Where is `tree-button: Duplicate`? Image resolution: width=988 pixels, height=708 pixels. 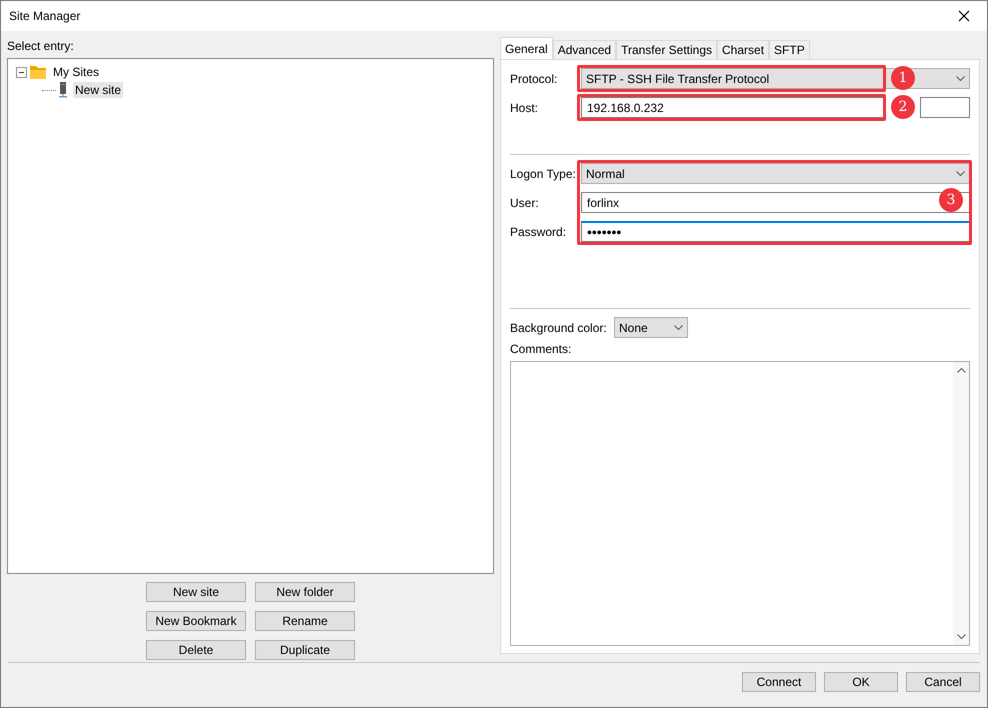 tree-button: Duplicate is located at coordinates (305, 650).